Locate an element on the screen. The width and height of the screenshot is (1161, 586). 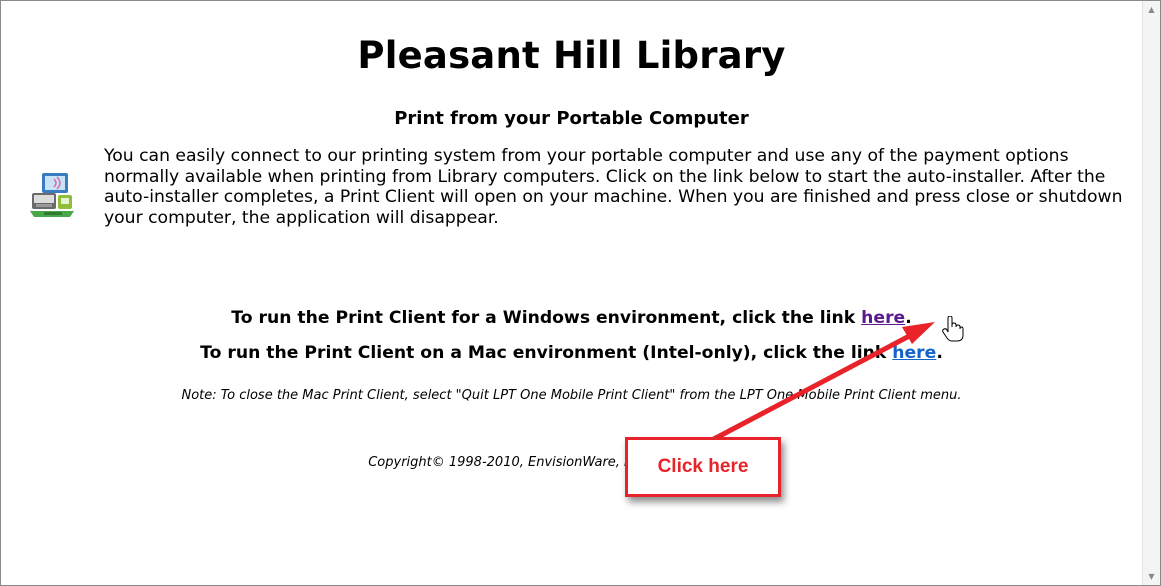
scroll-down-arrow-icon: ▼ is located at coordinates (1151, 576).